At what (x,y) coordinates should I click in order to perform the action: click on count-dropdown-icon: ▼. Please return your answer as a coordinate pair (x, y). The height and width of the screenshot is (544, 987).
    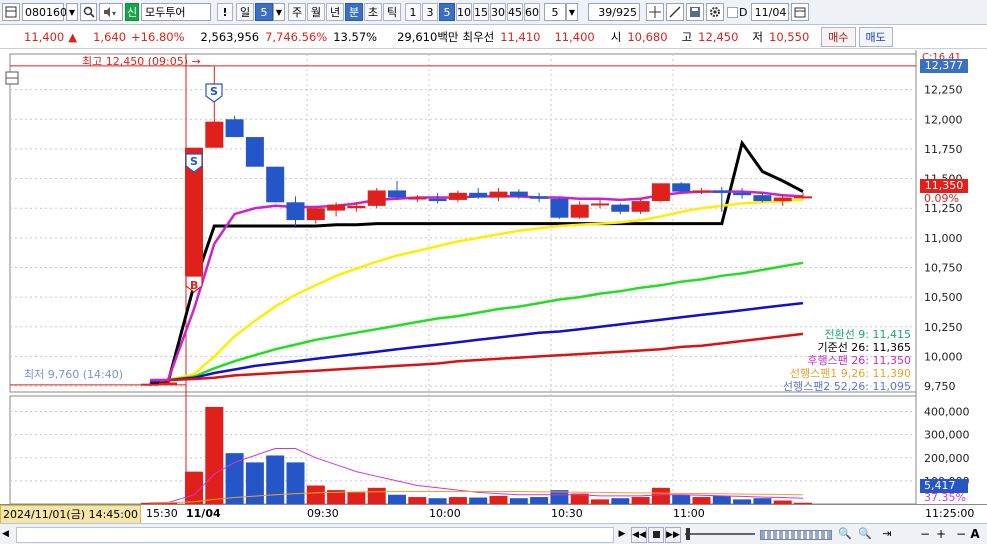
    Looking at the image, I should click on (572, 12).